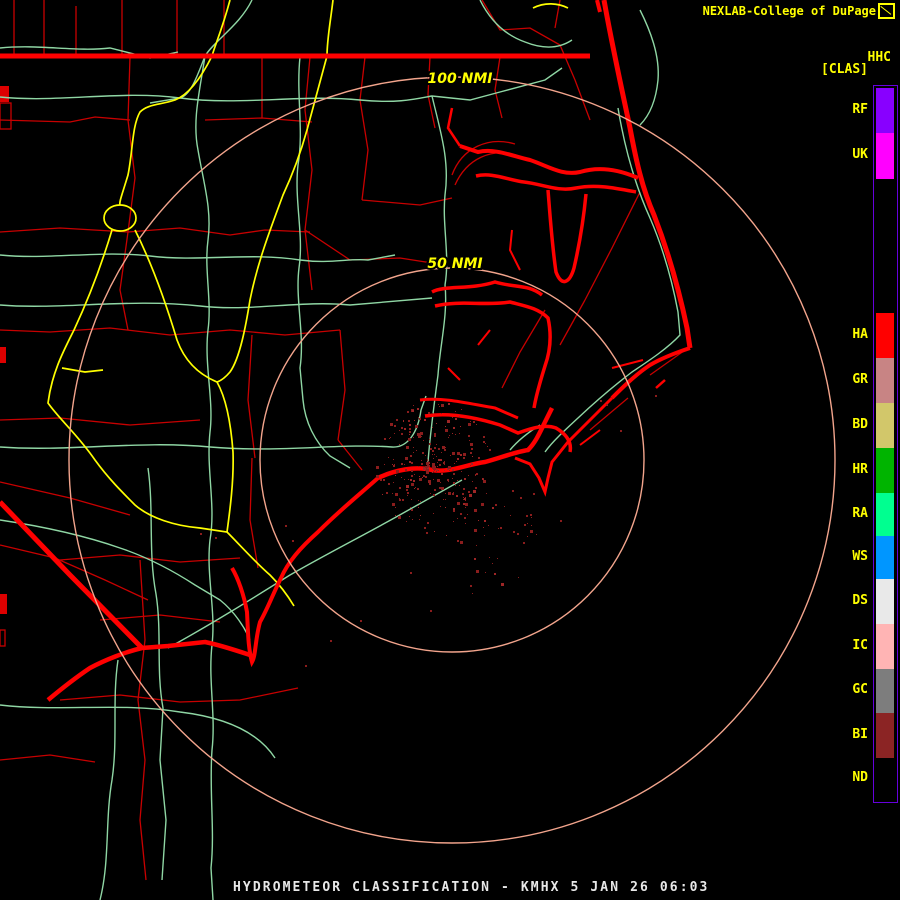 This screenshot has height=900, width=900. What do you see at coordinates (860, 424) in the screenshot?
I see `legend-label-BD: BD` at bounding box center [860, 424].